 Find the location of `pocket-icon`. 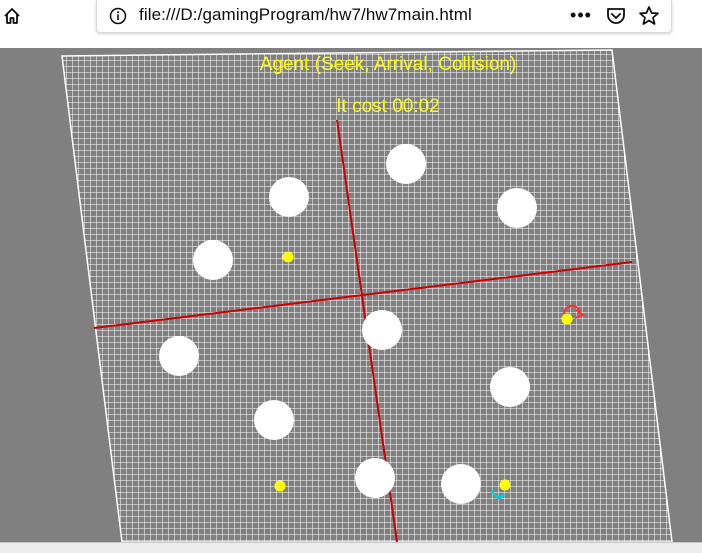

pocket-icon is located at coordinates (616, 16).